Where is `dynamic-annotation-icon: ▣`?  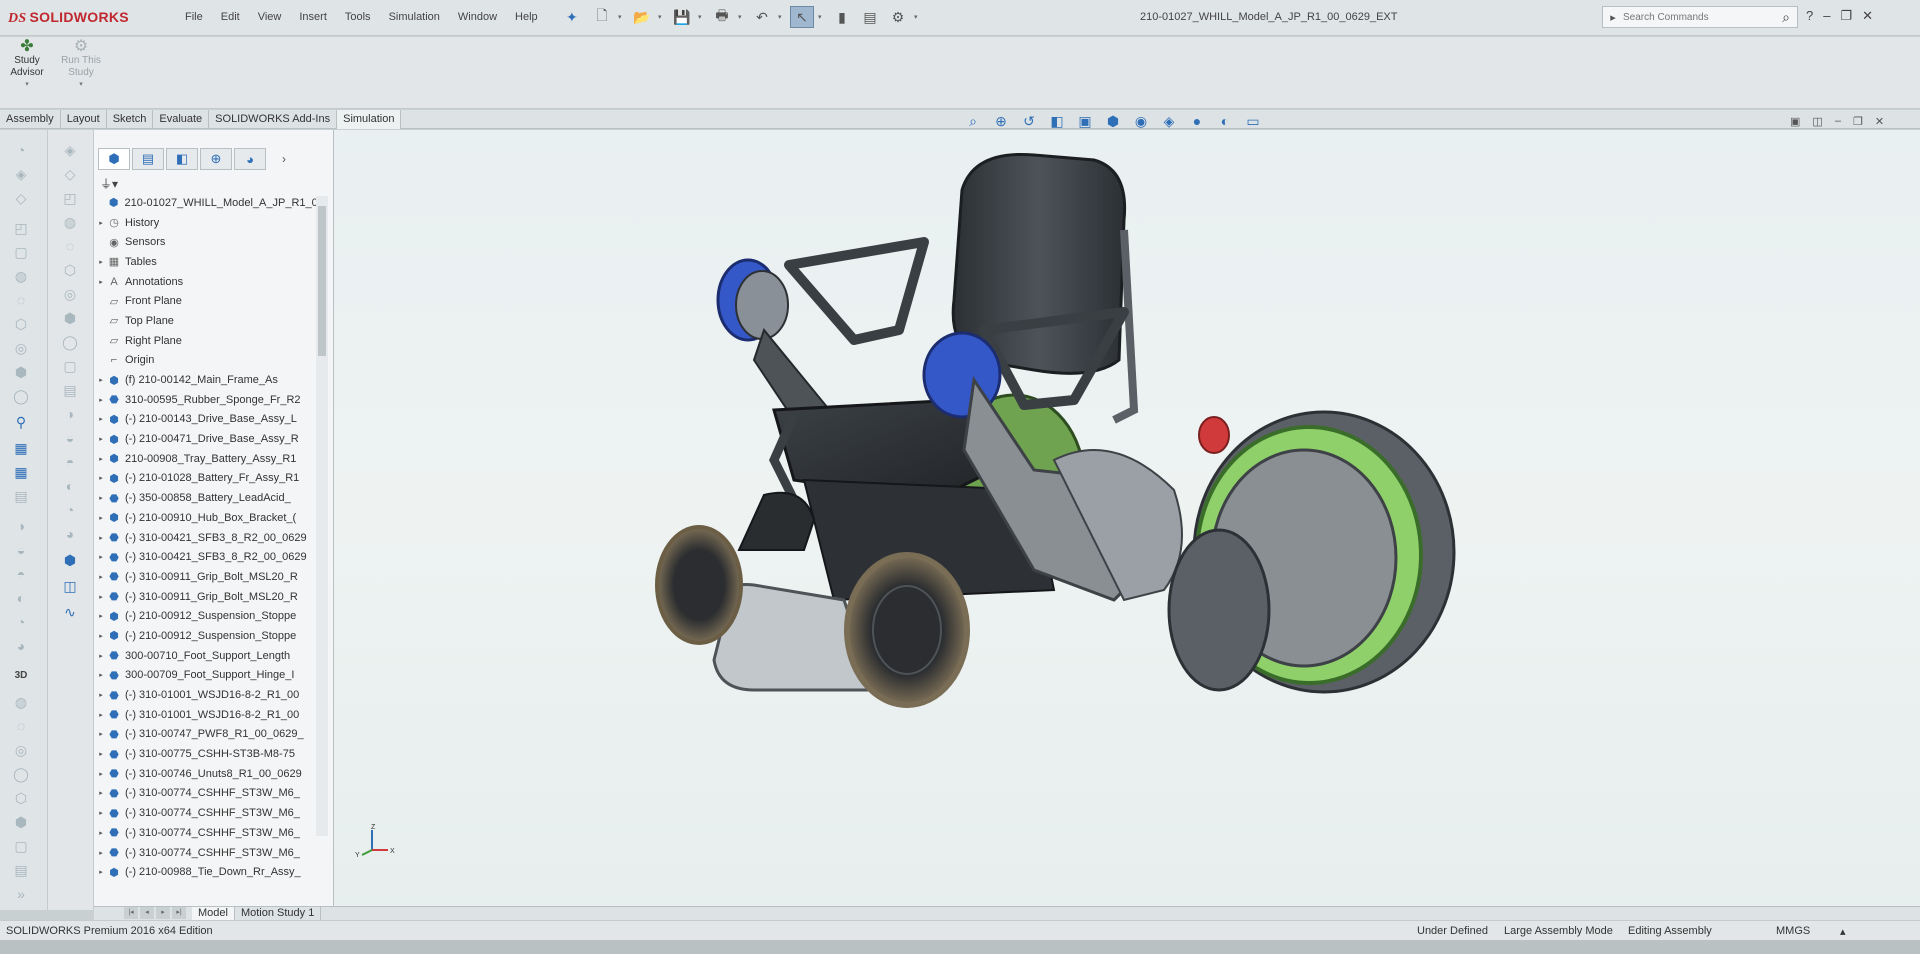 dynamic-annotation-icon: ▣ is located at coordinates (1085, 121).